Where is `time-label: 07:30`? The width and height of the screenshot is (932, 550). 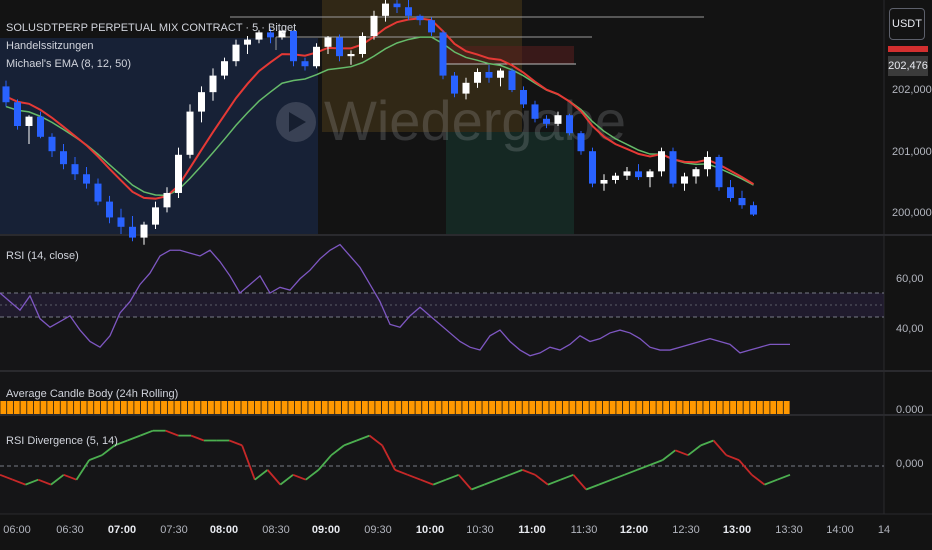 time-label: 07:30 is located at coordinates (174, 530).